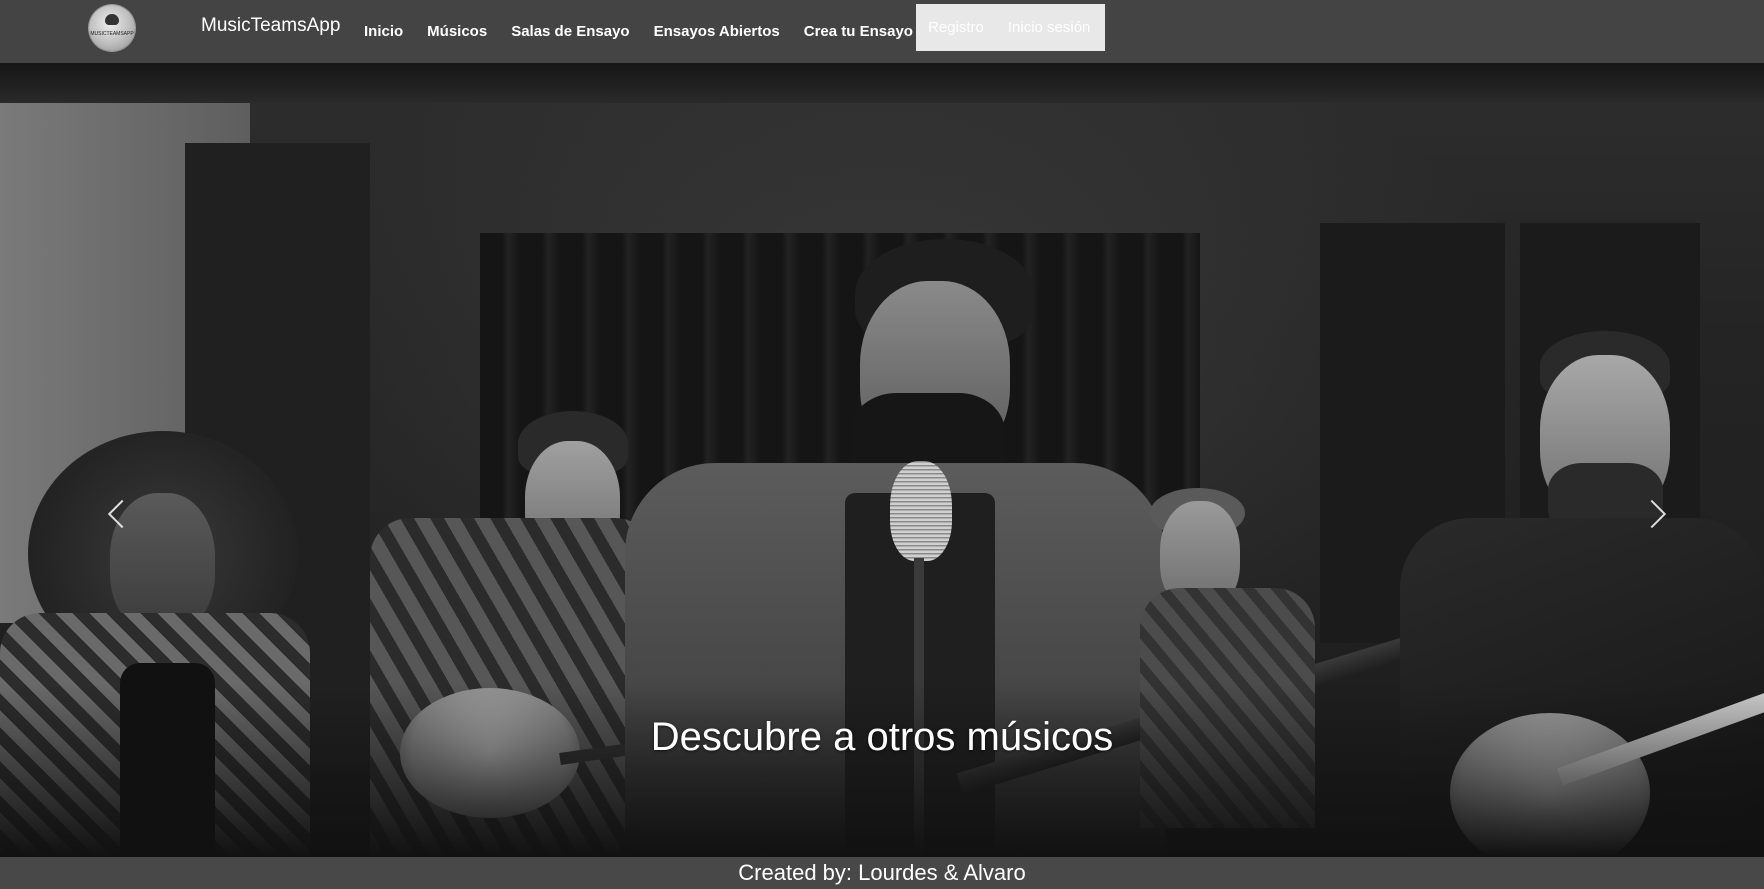  What do you see at coordinates (270, 26) in the screenshot?
I see `brand-name: MusicTeamsApp` at bounding box center [270, 26].